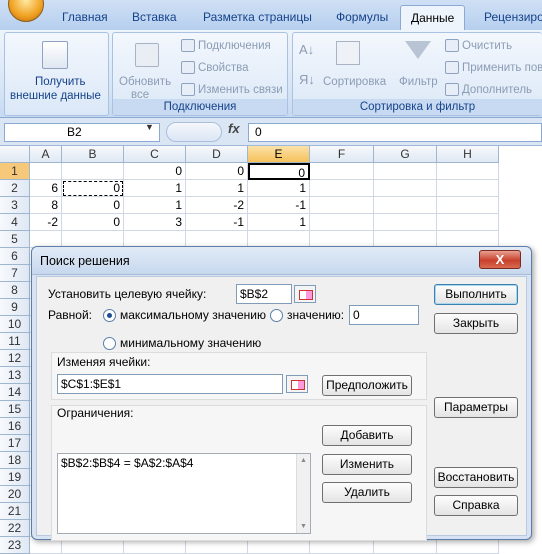 This screenshot has width=542, height=554. Describe the element at coordinates (354, 82) in the screenshot. I see `sort-button: Сортировка` at that location.